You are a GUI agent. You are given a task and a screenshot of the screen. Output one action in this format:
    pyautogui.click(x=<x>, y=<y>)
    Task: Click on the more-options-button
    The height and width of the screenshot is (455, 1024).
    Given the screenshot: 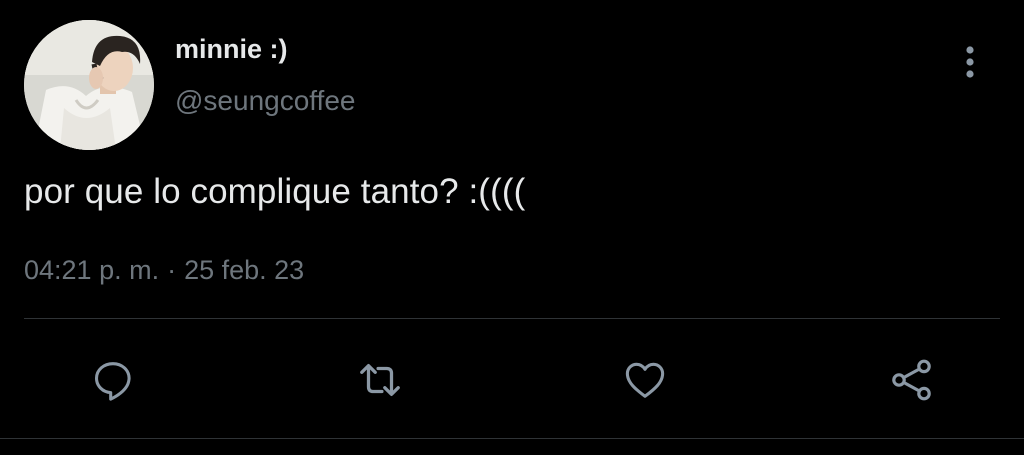 What is the action you would take?
    pyautogui.click(x=970, y=62)
    